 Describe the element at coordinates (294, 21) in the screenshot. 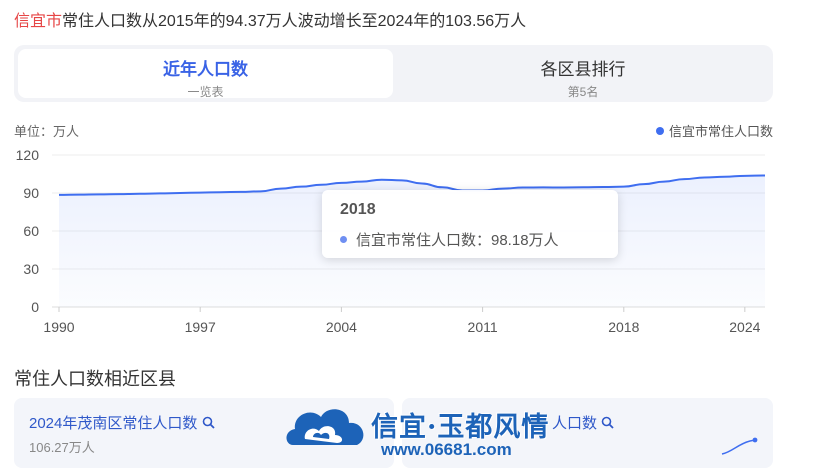

I see `summary-text: 常住人口数从2015年的94.37万人波动增长至2024年的103.56万人` at that location.